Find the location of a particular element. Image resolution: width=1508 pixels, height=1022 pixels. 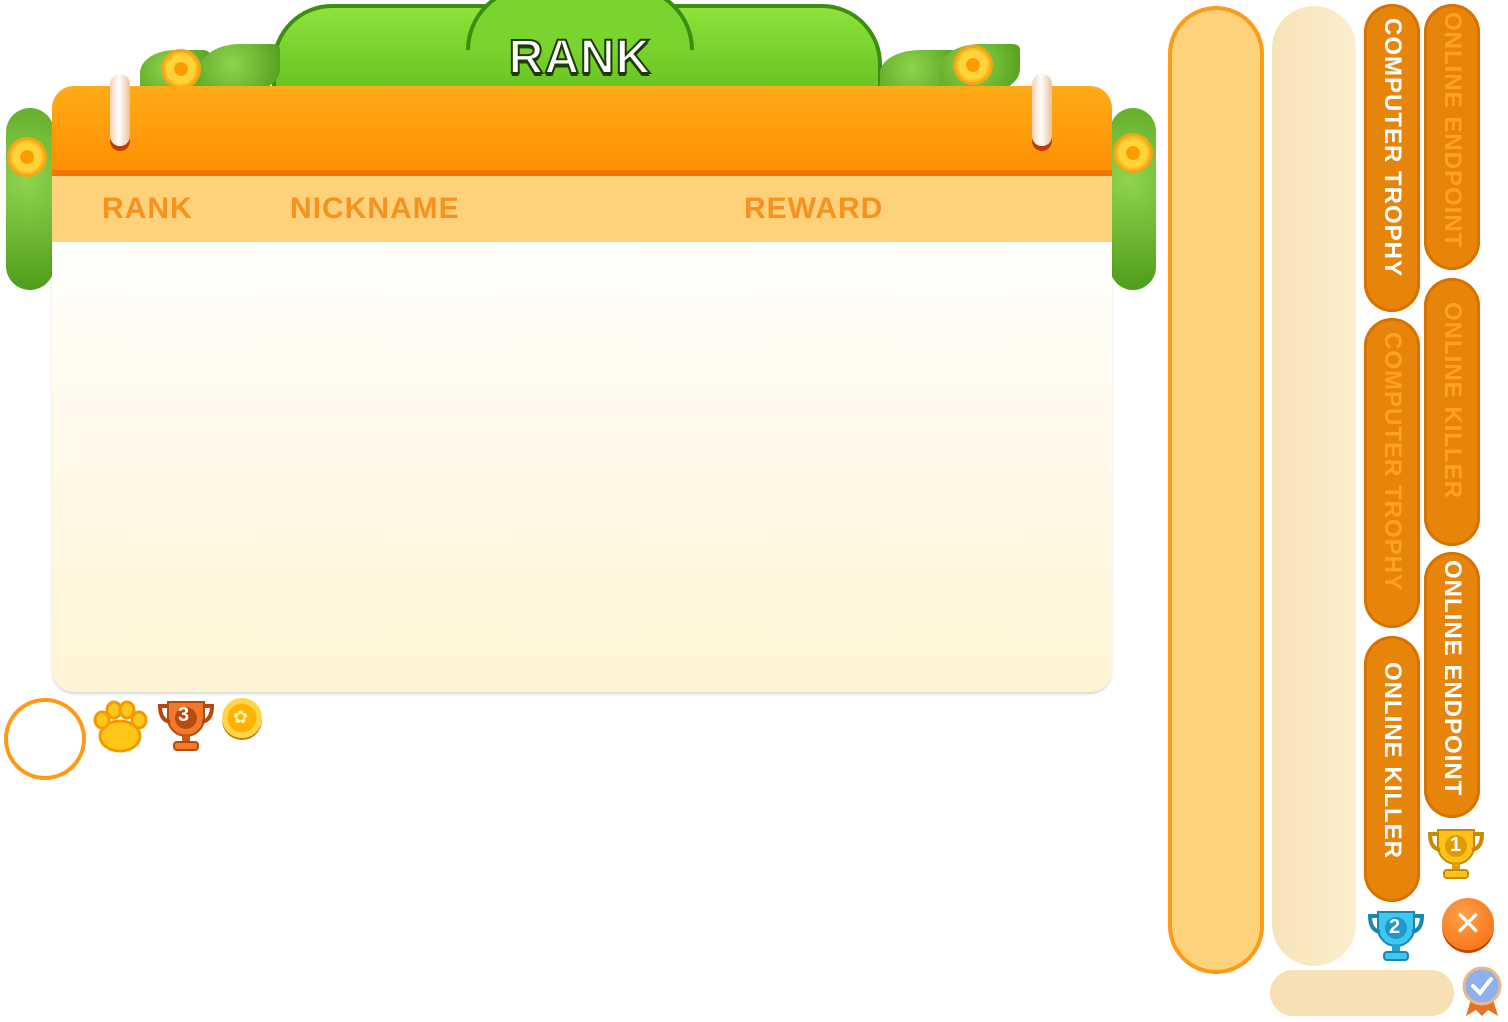

silver-trophy-icon: 2 is located at coordinates (1396, 936).